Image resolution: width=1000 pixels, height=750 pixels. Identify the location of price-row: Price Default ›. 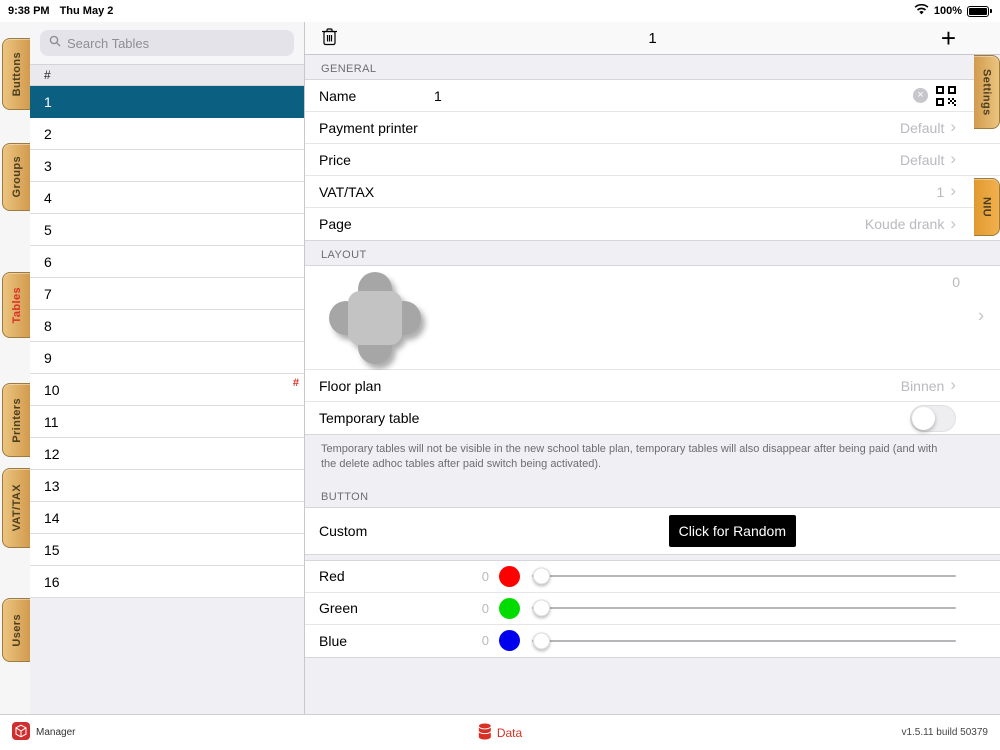
(652, 160).